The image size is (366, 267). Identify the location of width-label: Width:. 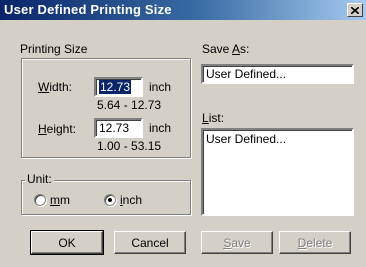
(55, 87).